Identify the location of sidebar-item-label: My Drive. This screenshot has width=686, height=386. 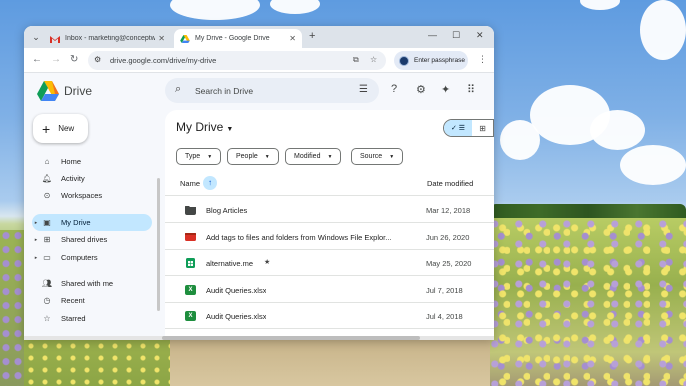
(76, 222).